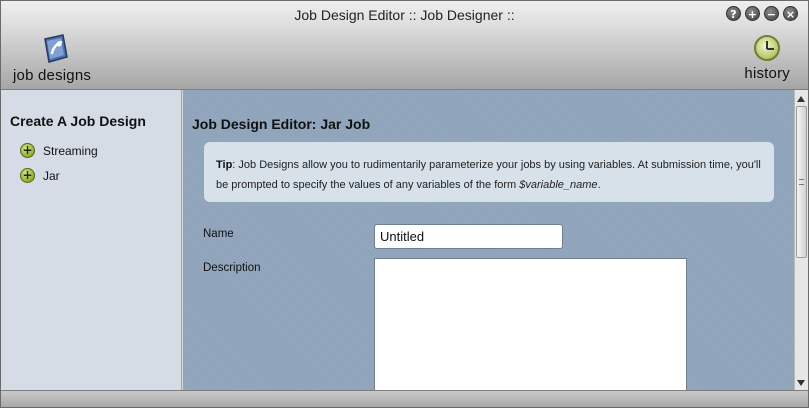 The height and width of the screenshot is (408, 809). What do you see at coordinates (530, 325) in the screenshot?
I see `description-textarea` at bounding box center [530, 325].